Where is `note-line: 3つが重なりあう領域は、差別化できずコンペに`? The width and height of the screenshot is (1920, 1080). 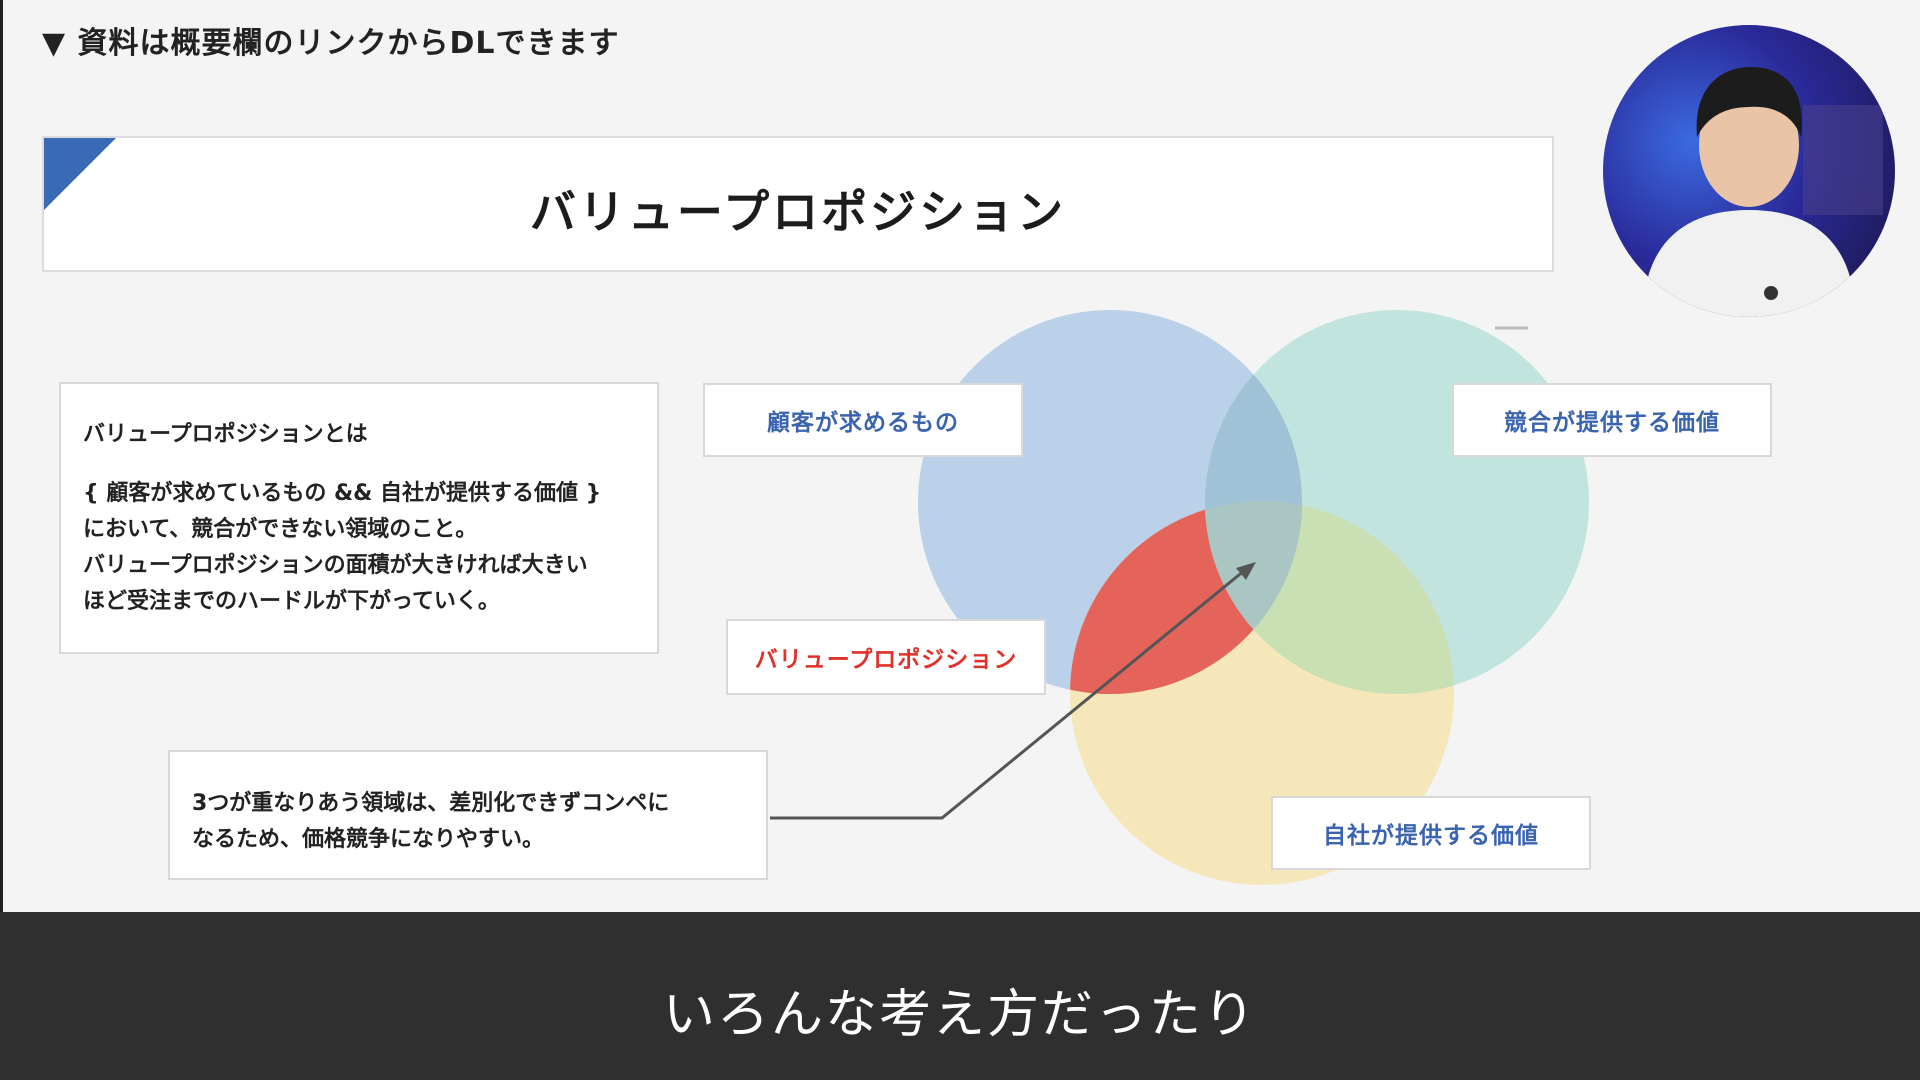
note-line: 3つが重なりあう領域は、差別化できずコンペに is located at coordinates (431, 803).